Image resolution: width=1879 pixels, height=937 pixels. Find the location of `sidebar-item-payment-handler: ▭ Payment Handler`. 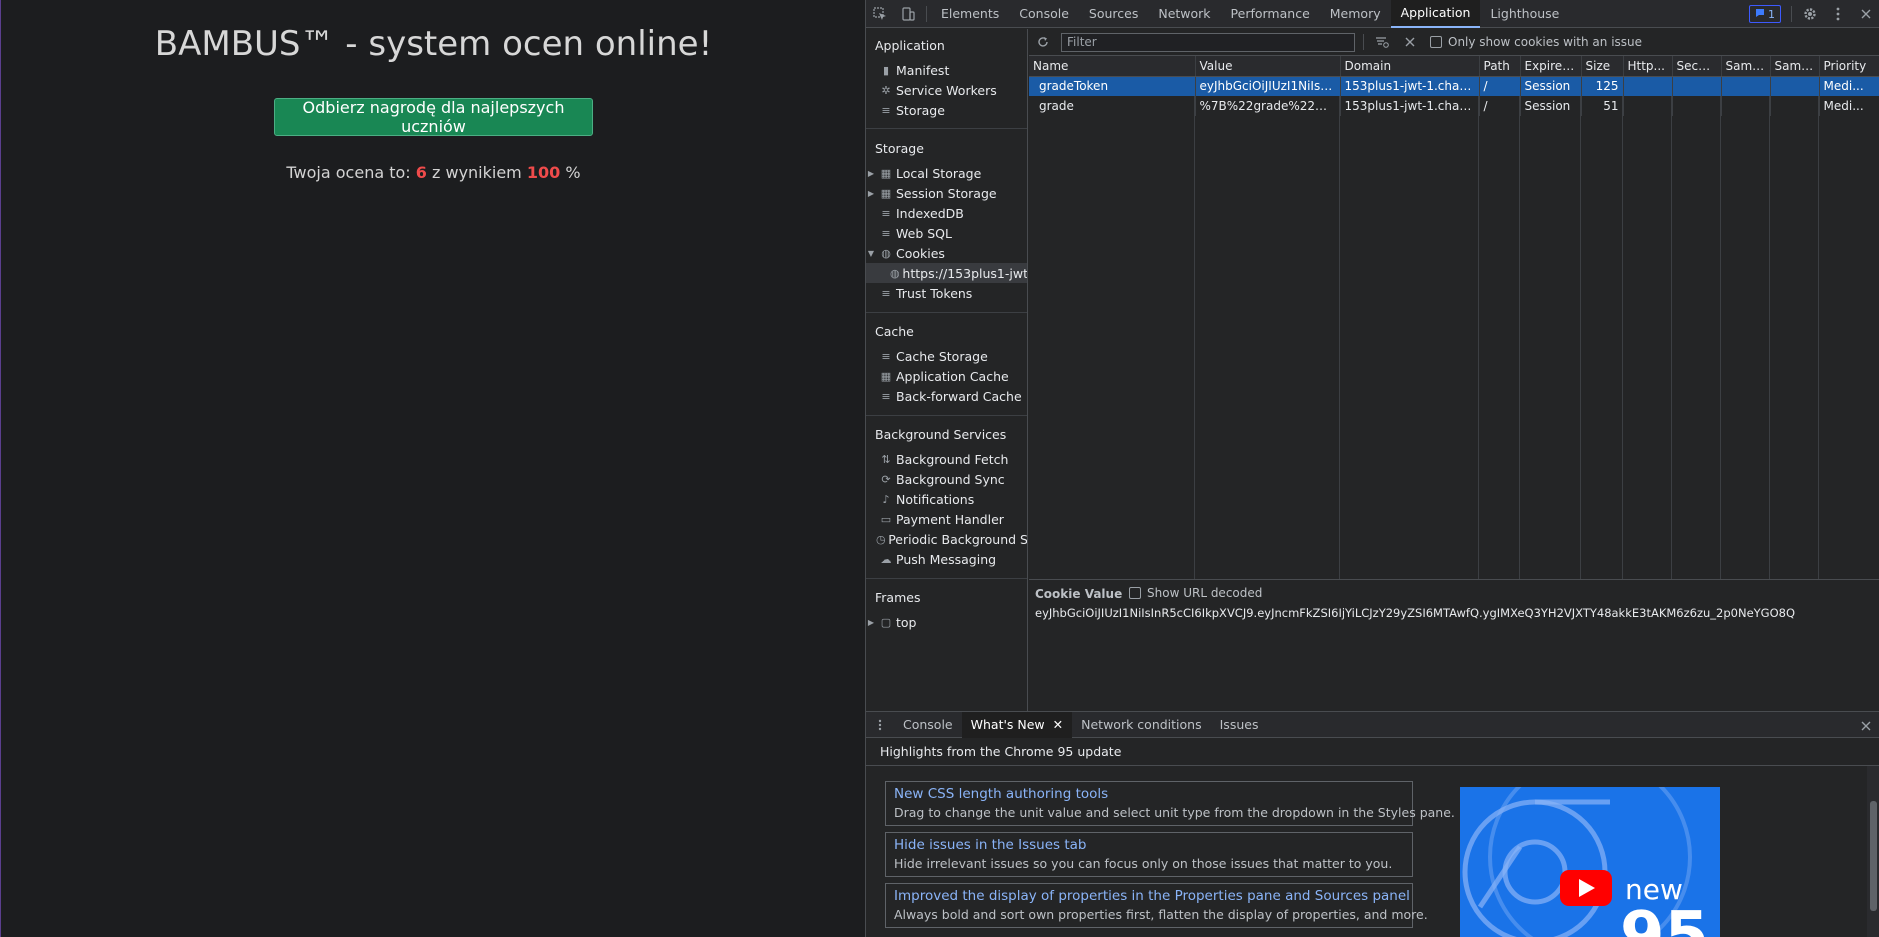

sidebar-item-payment-handler: ▭ Payment Handler is located at coordinates (946, 519).